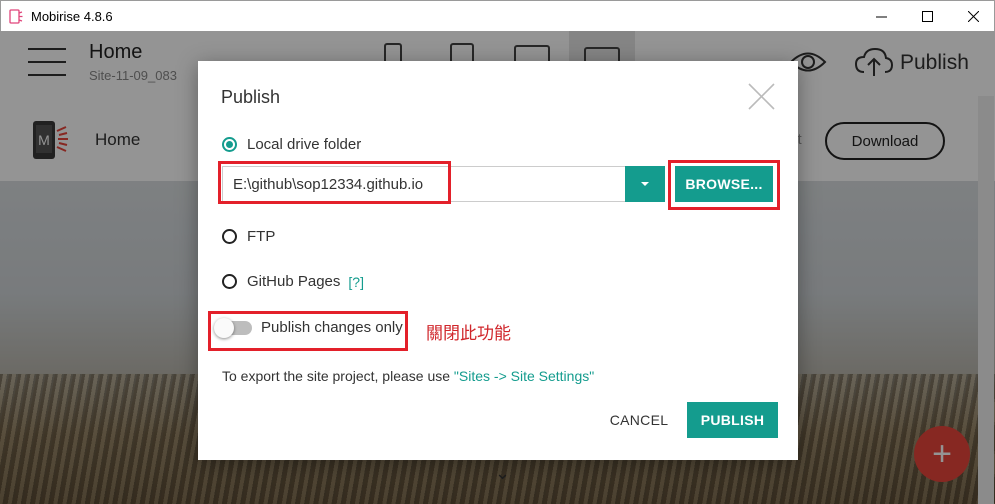  What do you see at coordinates (497, 15) in the screenshot?
I see `window-titlebar: Mobirise 4.8.6` at bounding box center [497, 15].